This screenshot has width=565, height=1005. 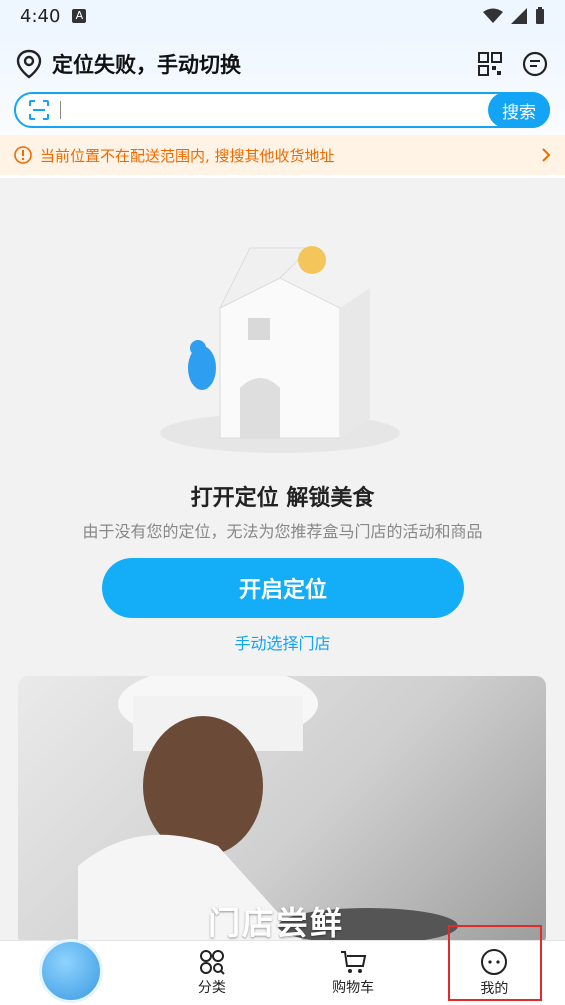 What do you see at coordinates (546, 155) in the screenshot?
I see `chevron-right-icon` at bounding box center [546, 155].